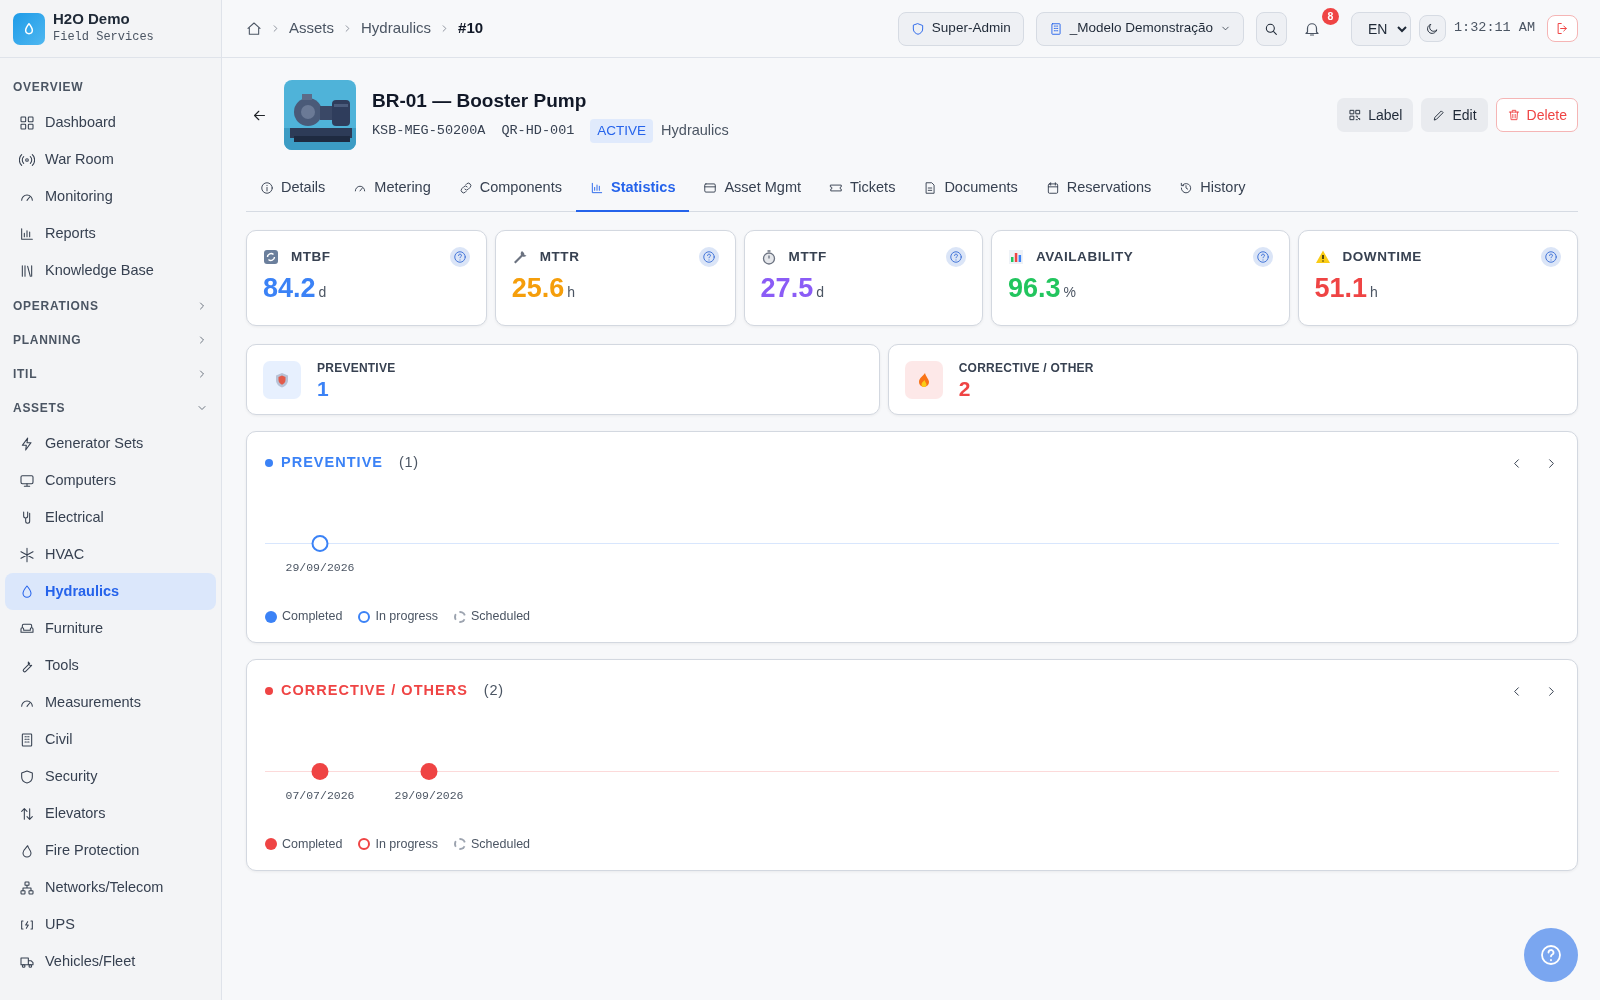 This screenshot has height=1000, width=1600. Describe the element at coordinates (1341, 289) in the screenshot. I see `kpi-value: 51.1` at that location.